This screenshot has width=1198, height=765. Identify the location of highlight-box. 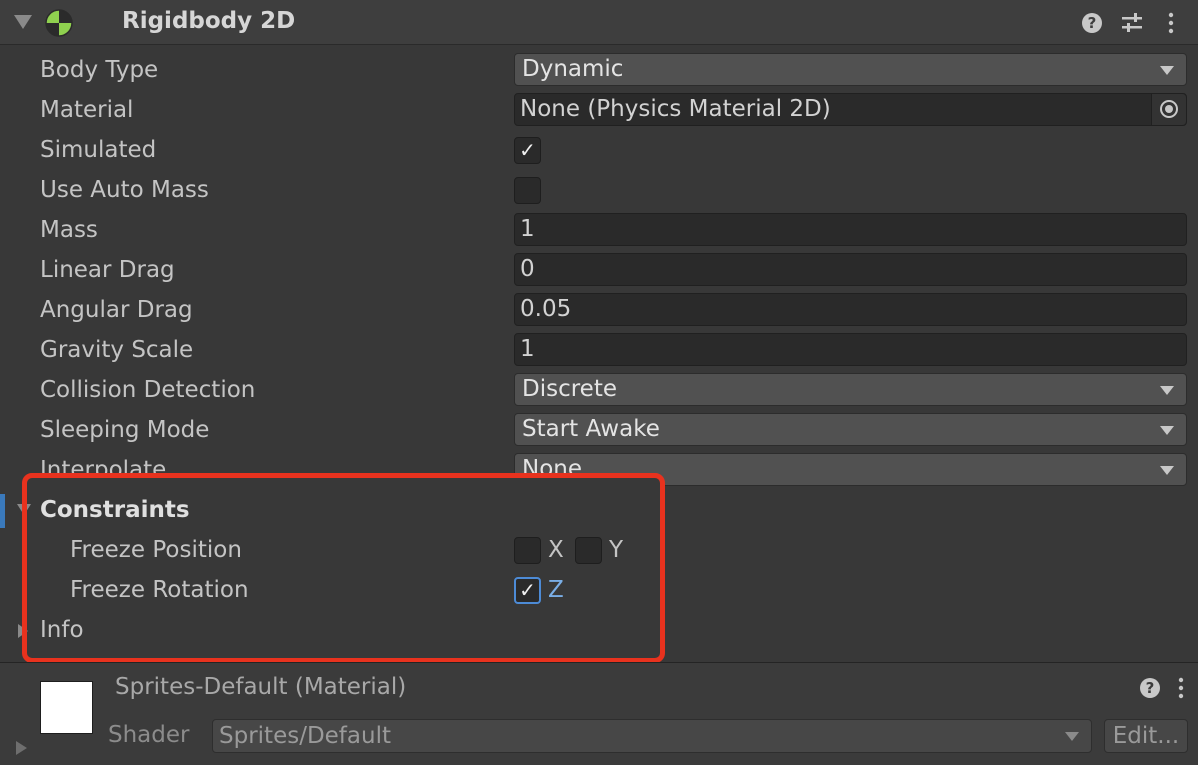
(343, 568).